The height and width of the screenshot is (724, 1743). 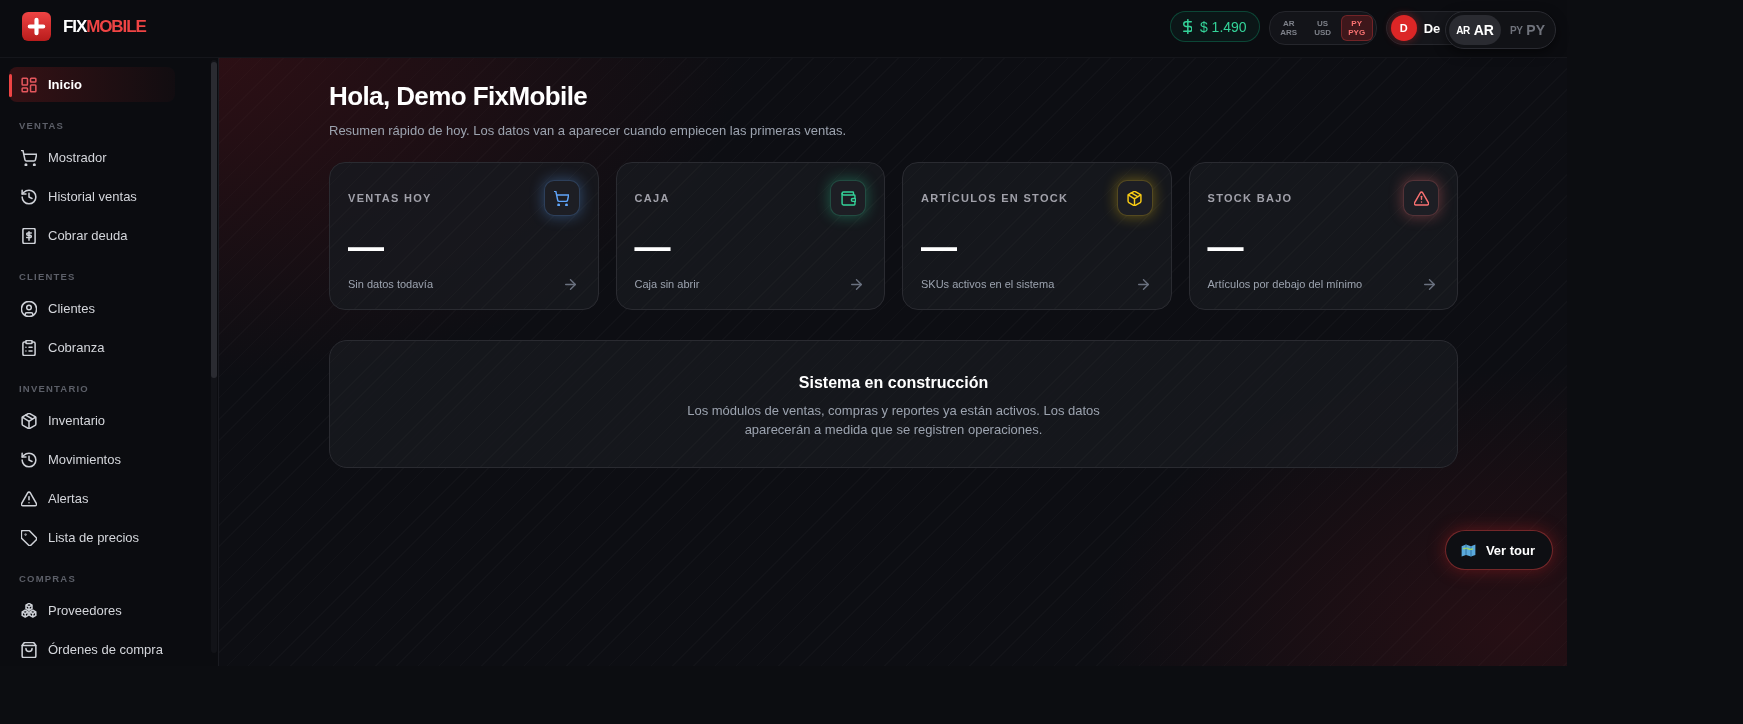 I want to click on clipboard-icon, so click(x=29, y=347).